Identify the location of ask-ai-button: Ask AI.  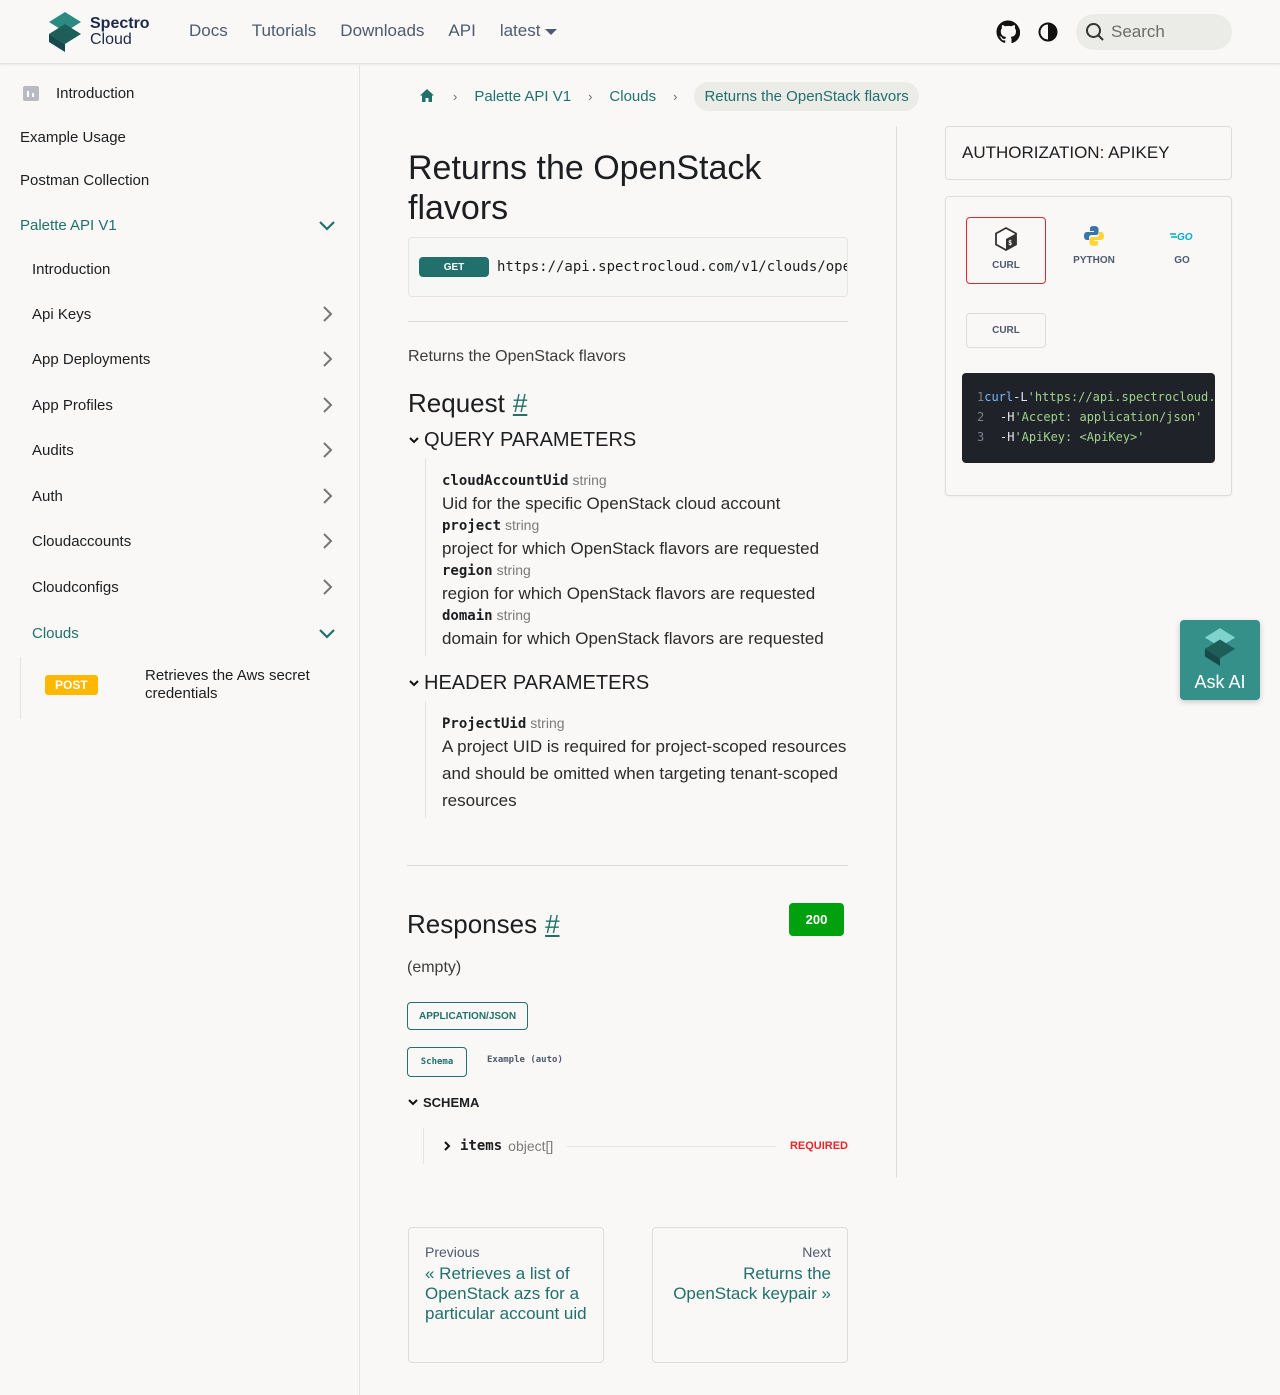
(1220, 660).